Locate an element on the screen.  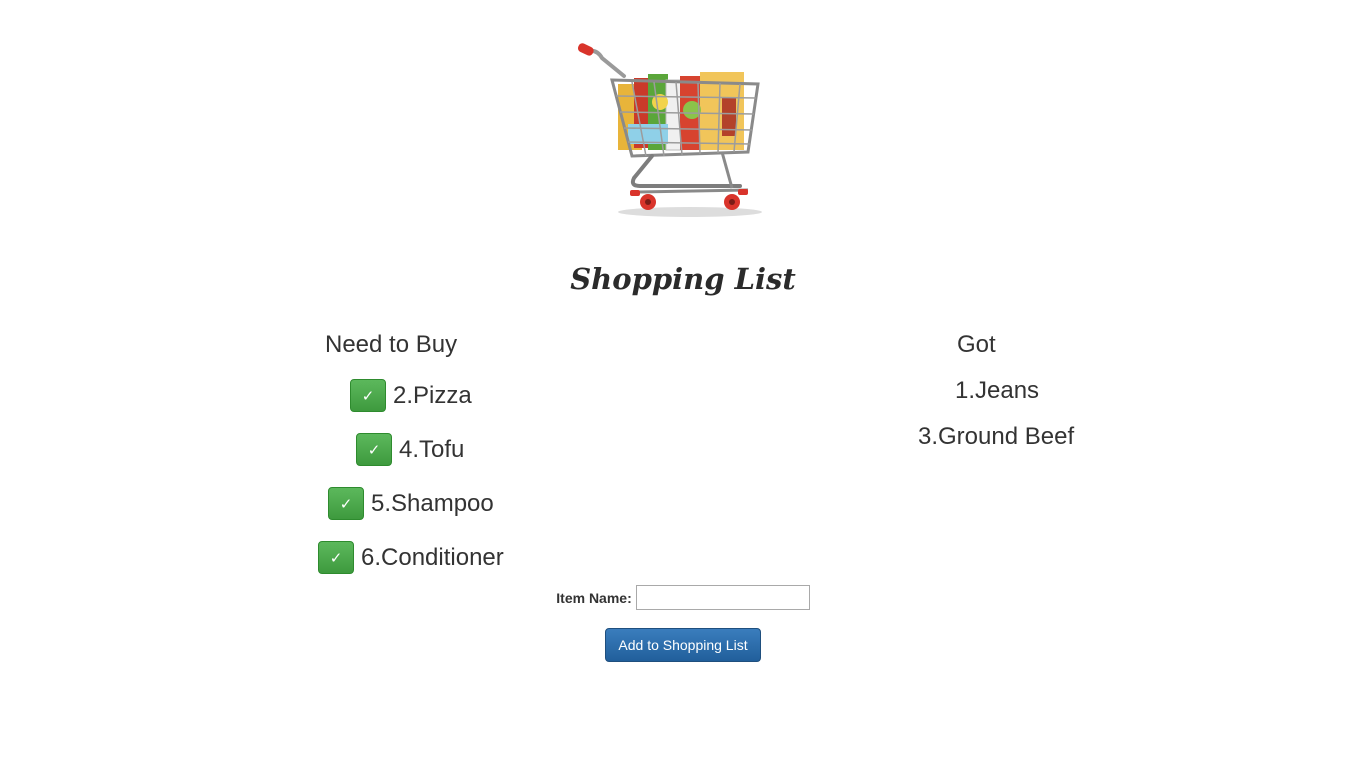
add-to-shopping-list-button: Add to Shopping List is located at coordinates (683, 645).